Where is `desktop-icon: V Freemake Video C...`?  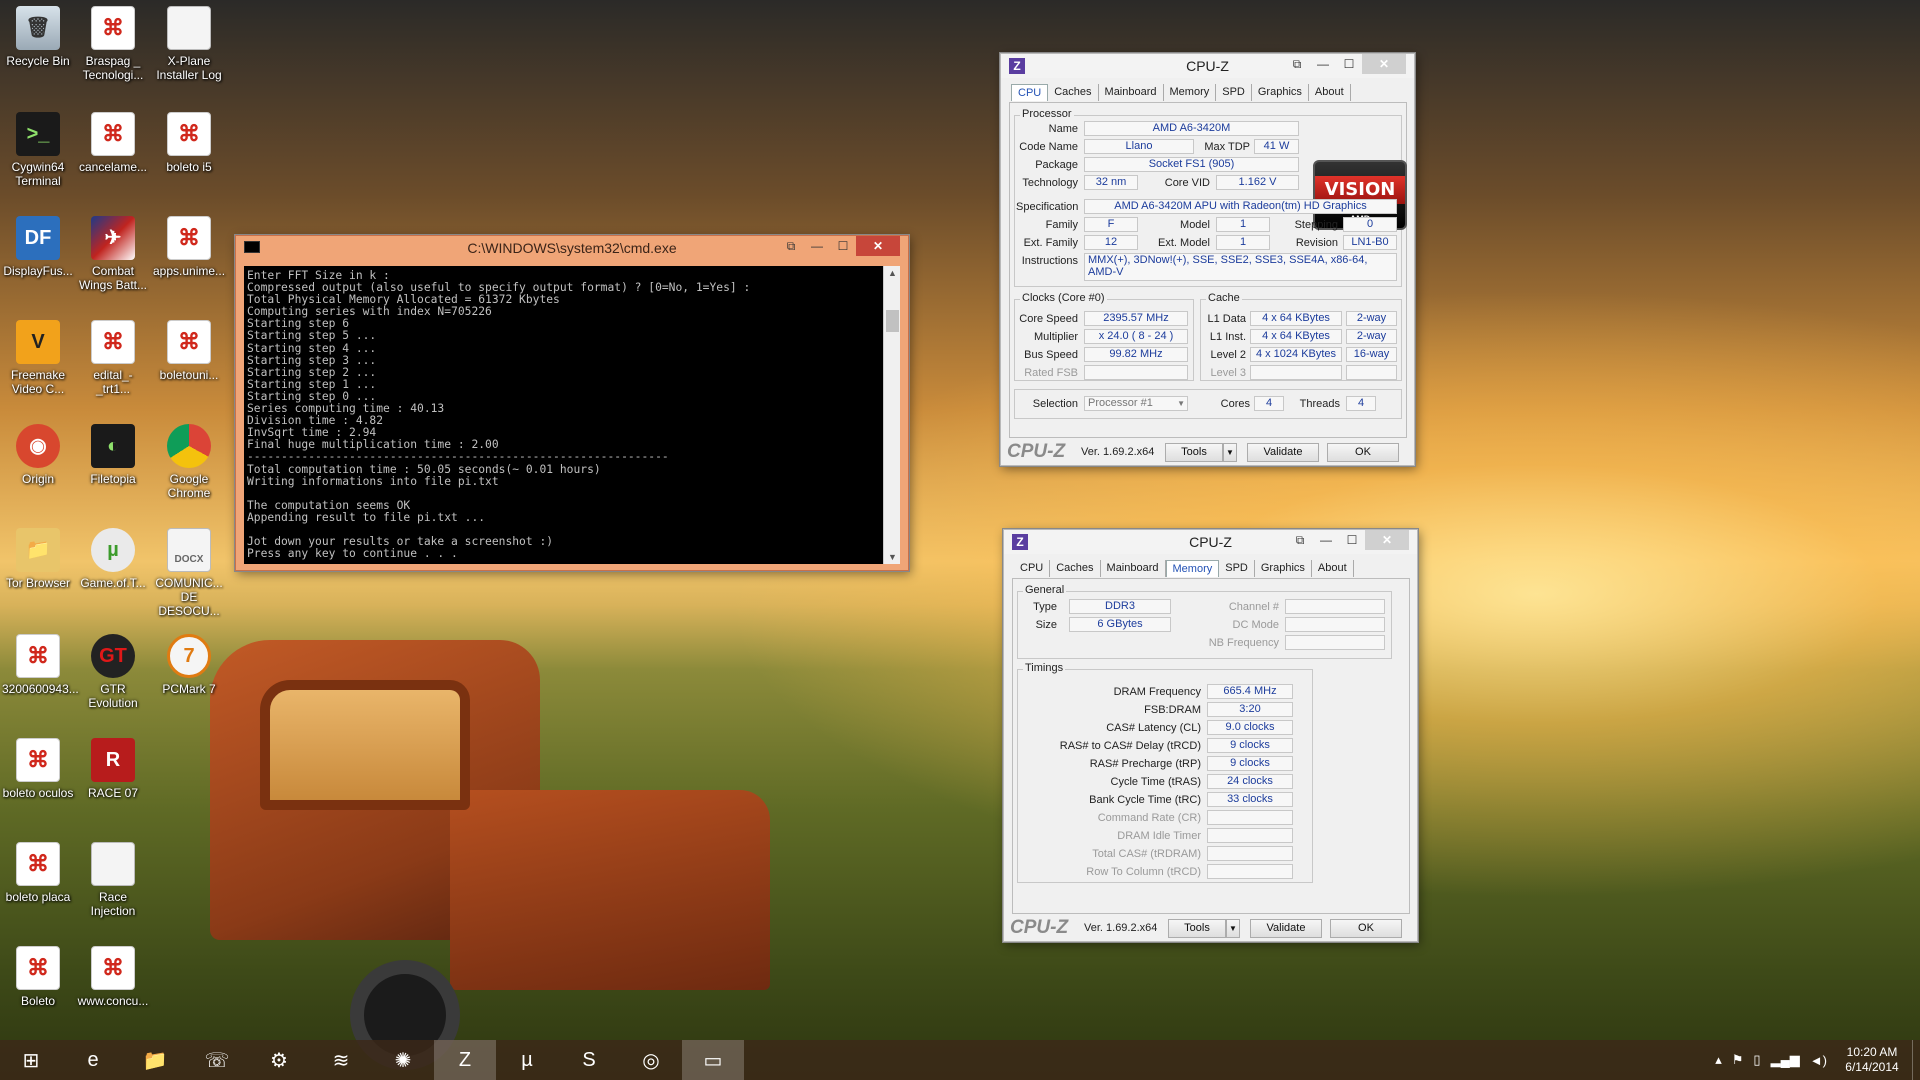
desktop-icon: V Freemake Video C... is located at coordinates (38, 358).